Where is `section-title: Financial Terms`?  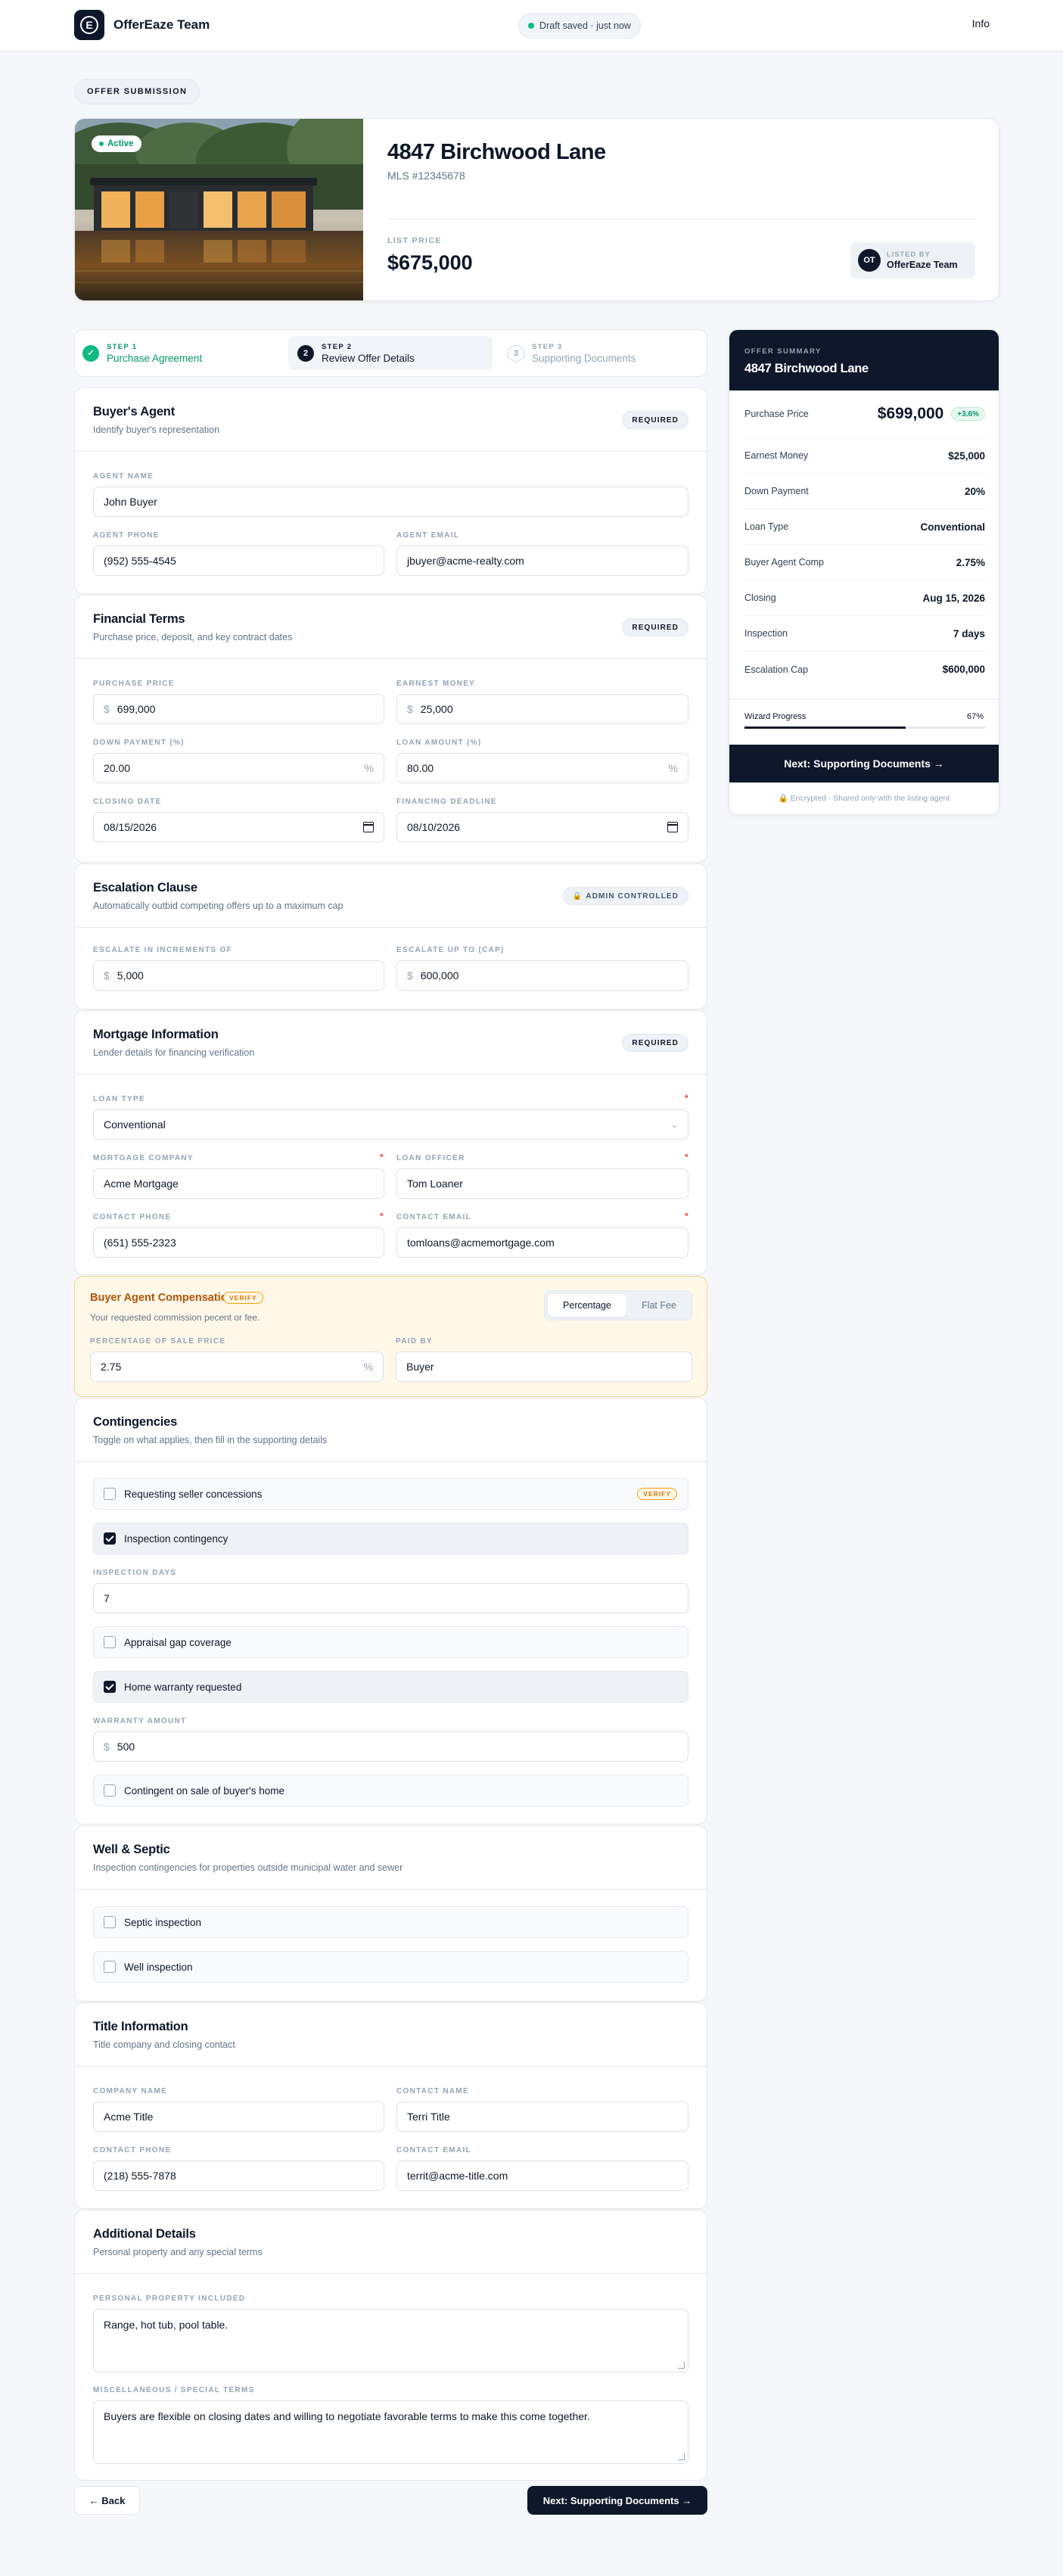 section-title: Financial Terms is located at coordinates (139, 619).